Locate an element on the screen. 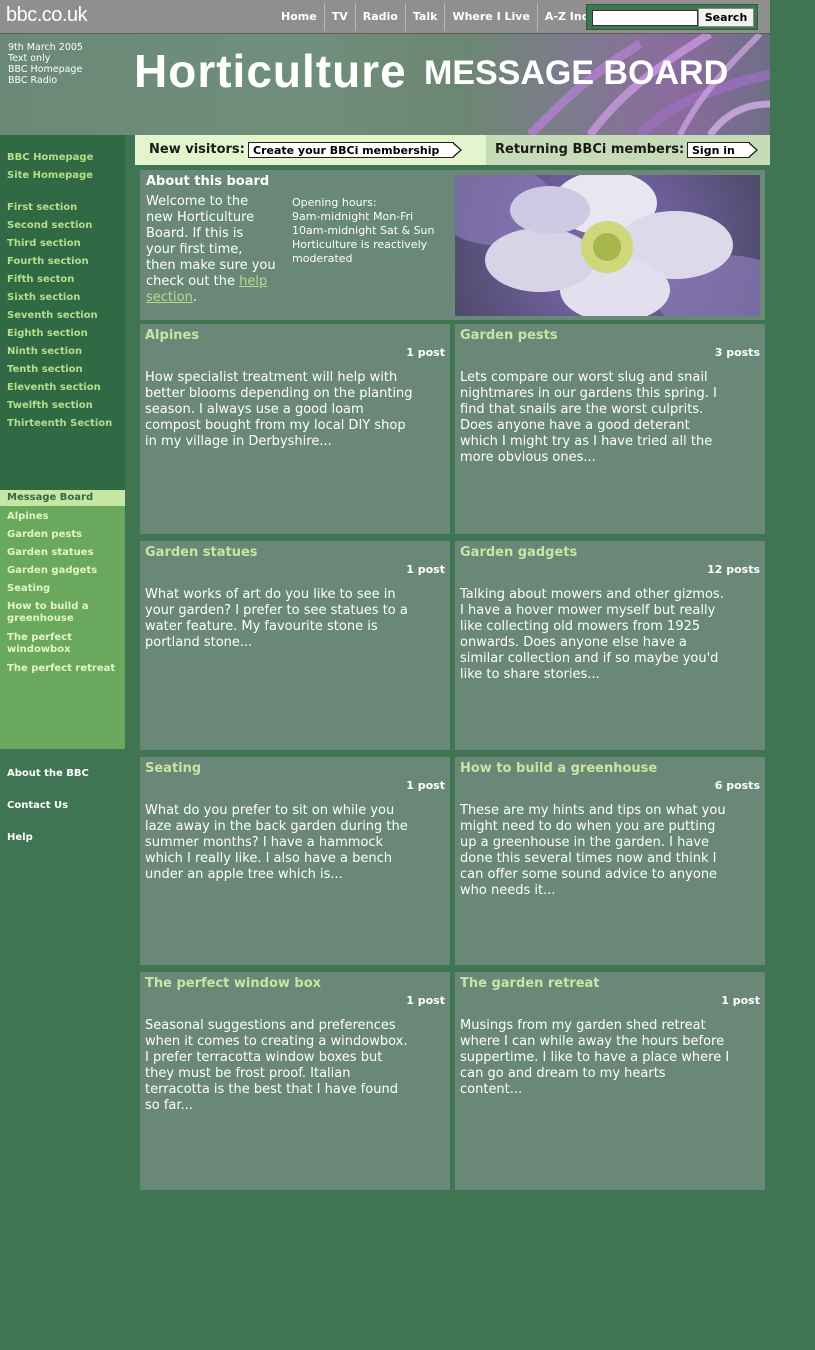 The image size is (815, 1350). bbc-logo: bbc.co.uk is located at coordinates (47, 15).